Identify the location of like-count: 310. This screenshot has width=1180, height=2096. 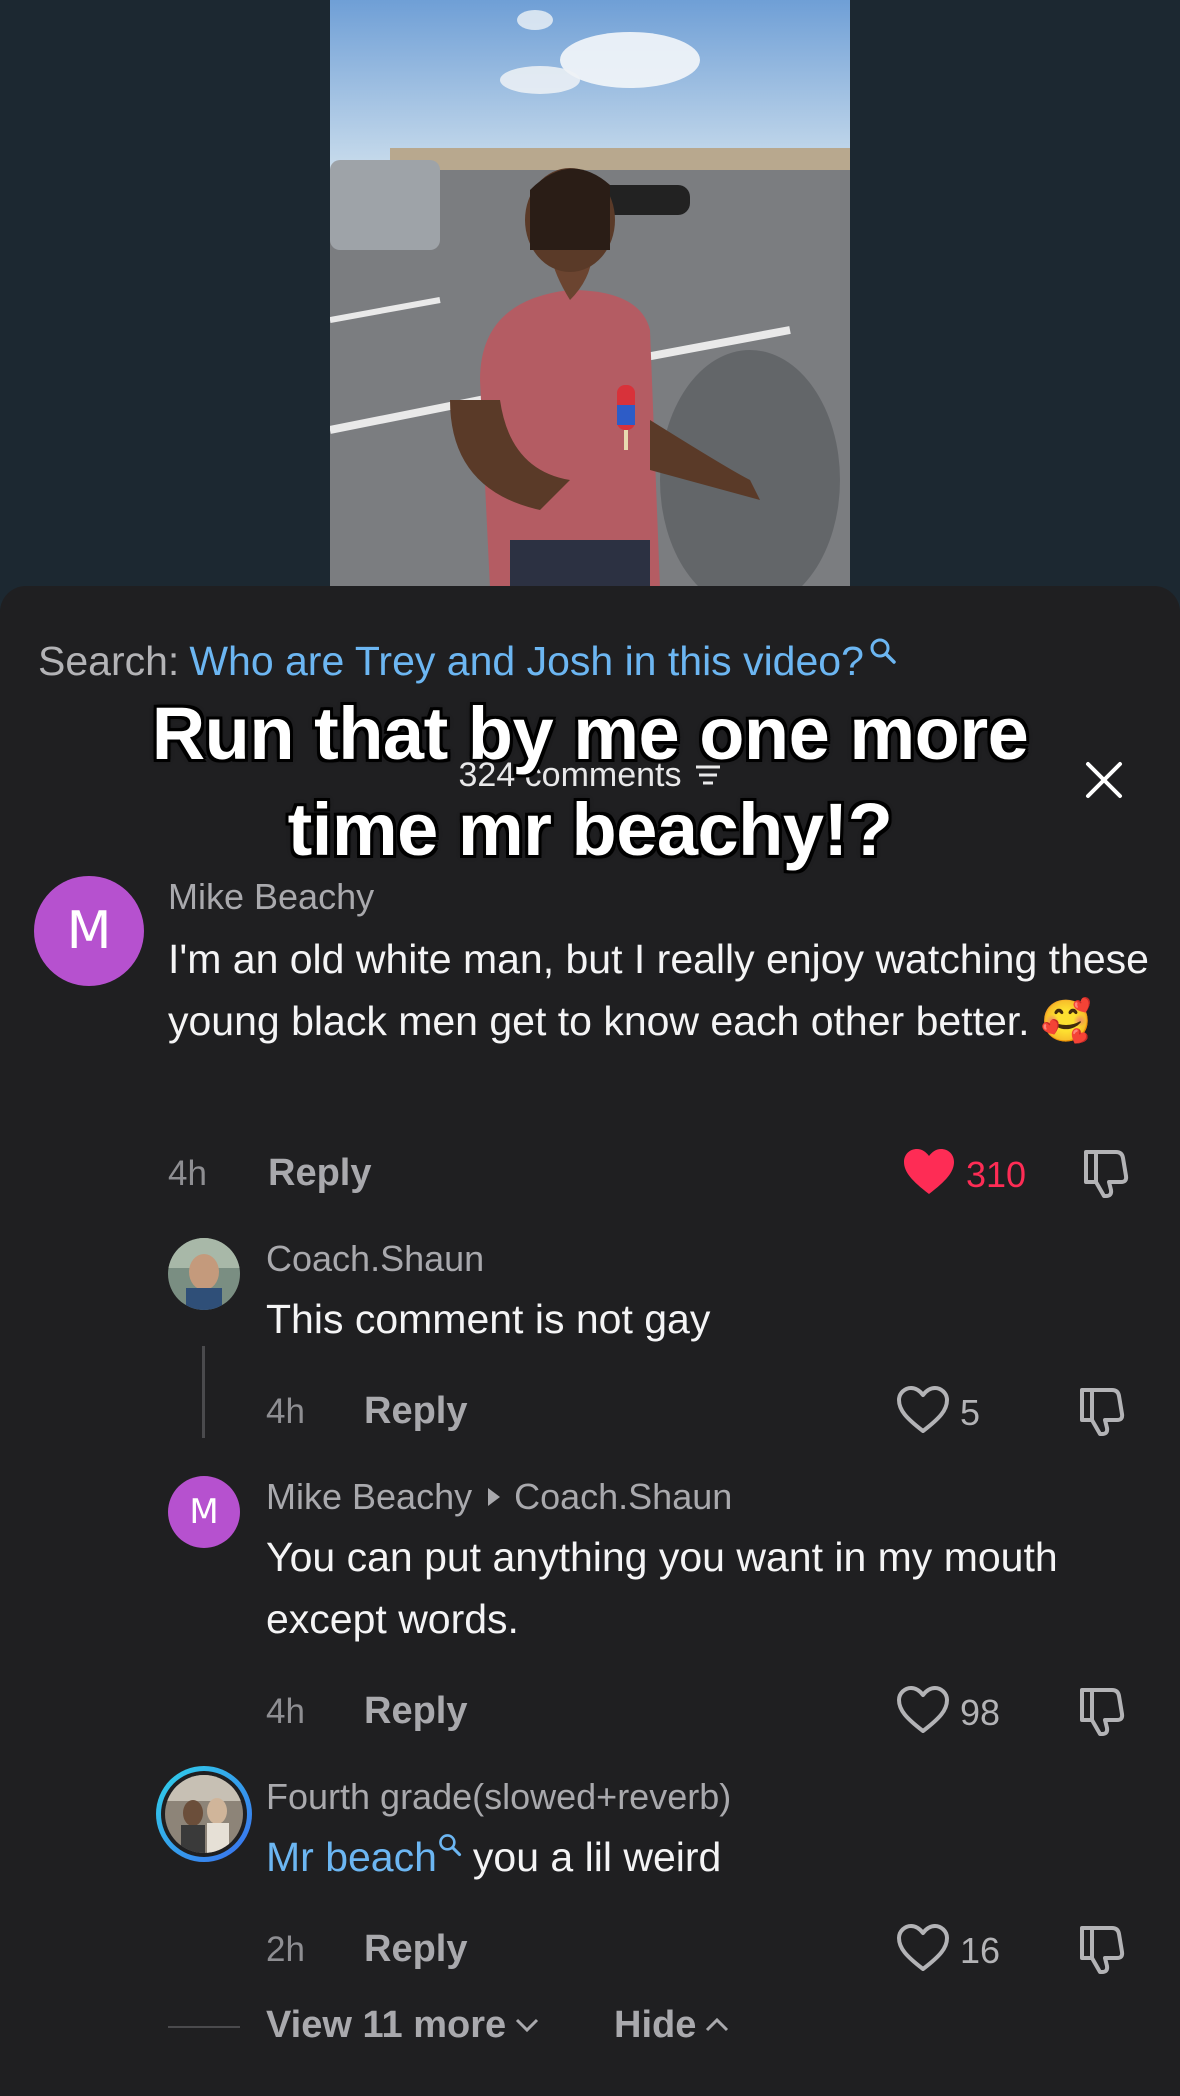
(996, 1174).